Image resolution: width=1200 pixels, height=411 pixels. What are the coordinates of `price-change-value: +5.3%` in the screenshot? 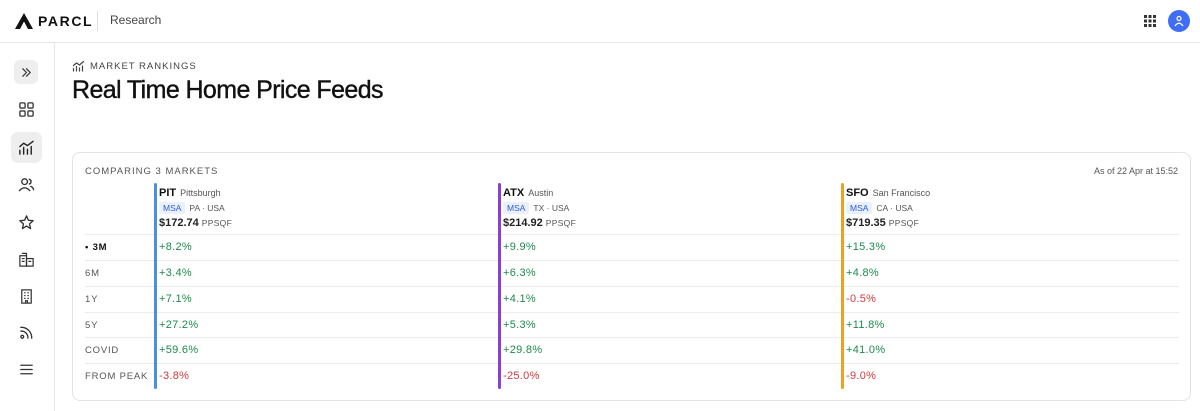 It's located at (519, 325).